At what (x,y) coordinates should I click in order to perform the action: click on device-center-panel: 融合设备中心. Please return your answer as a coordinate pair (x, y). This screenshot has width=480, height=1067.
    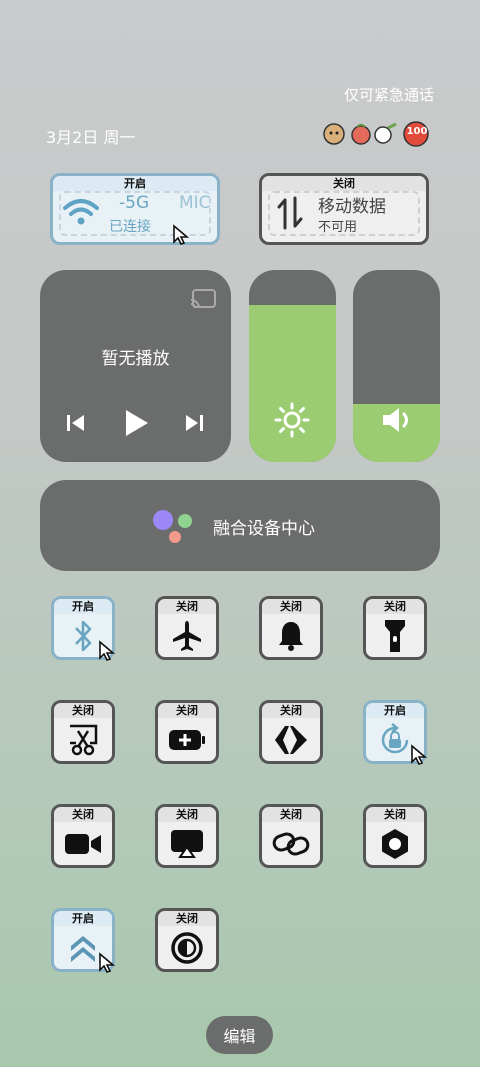
    Looking at the image, I should click on (240, 525).